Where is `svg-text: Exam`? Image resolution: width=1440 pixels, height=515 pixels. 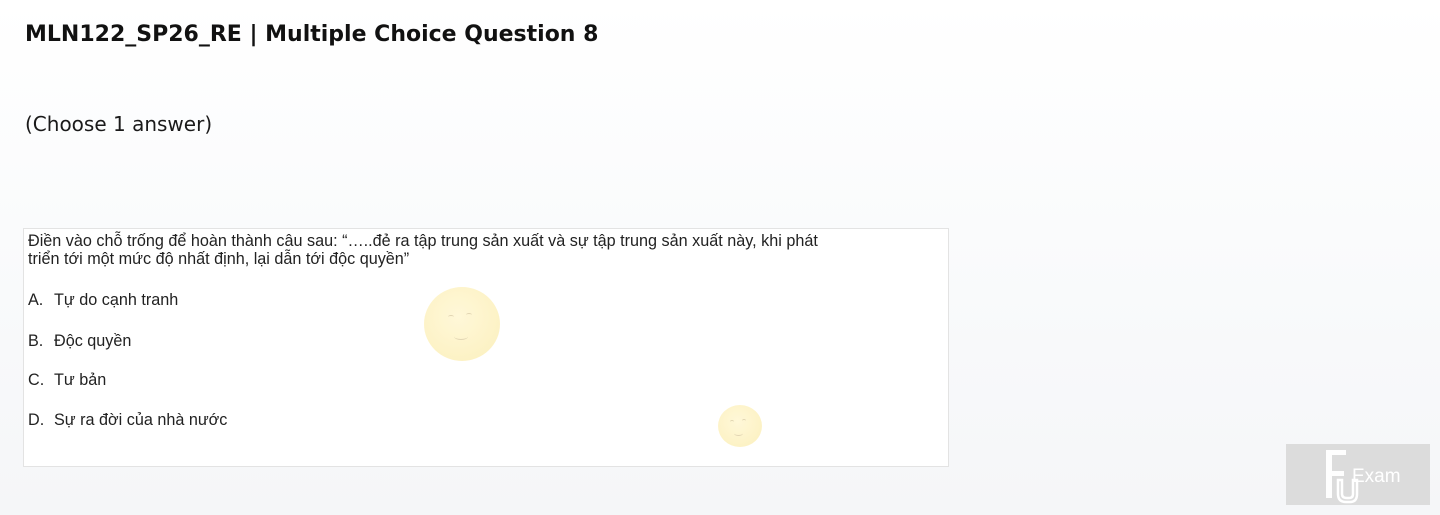
svg-text: Exam is located at coordinates (1376, 476).